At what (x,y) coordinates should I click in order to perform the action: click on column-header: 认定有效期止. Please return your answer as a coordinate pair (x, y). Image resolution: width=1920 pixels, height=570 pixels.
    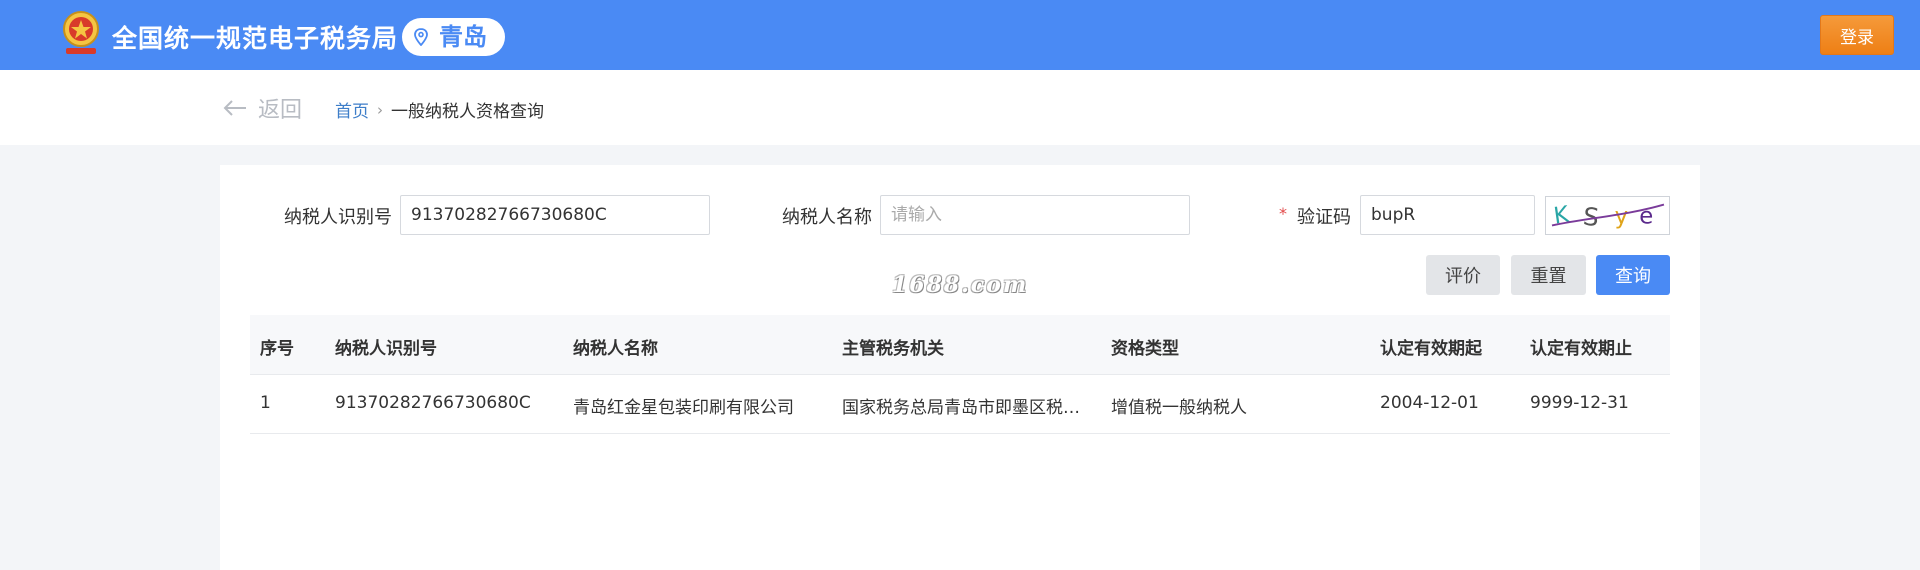
    Looking at the image, I should click on (1581, 349).